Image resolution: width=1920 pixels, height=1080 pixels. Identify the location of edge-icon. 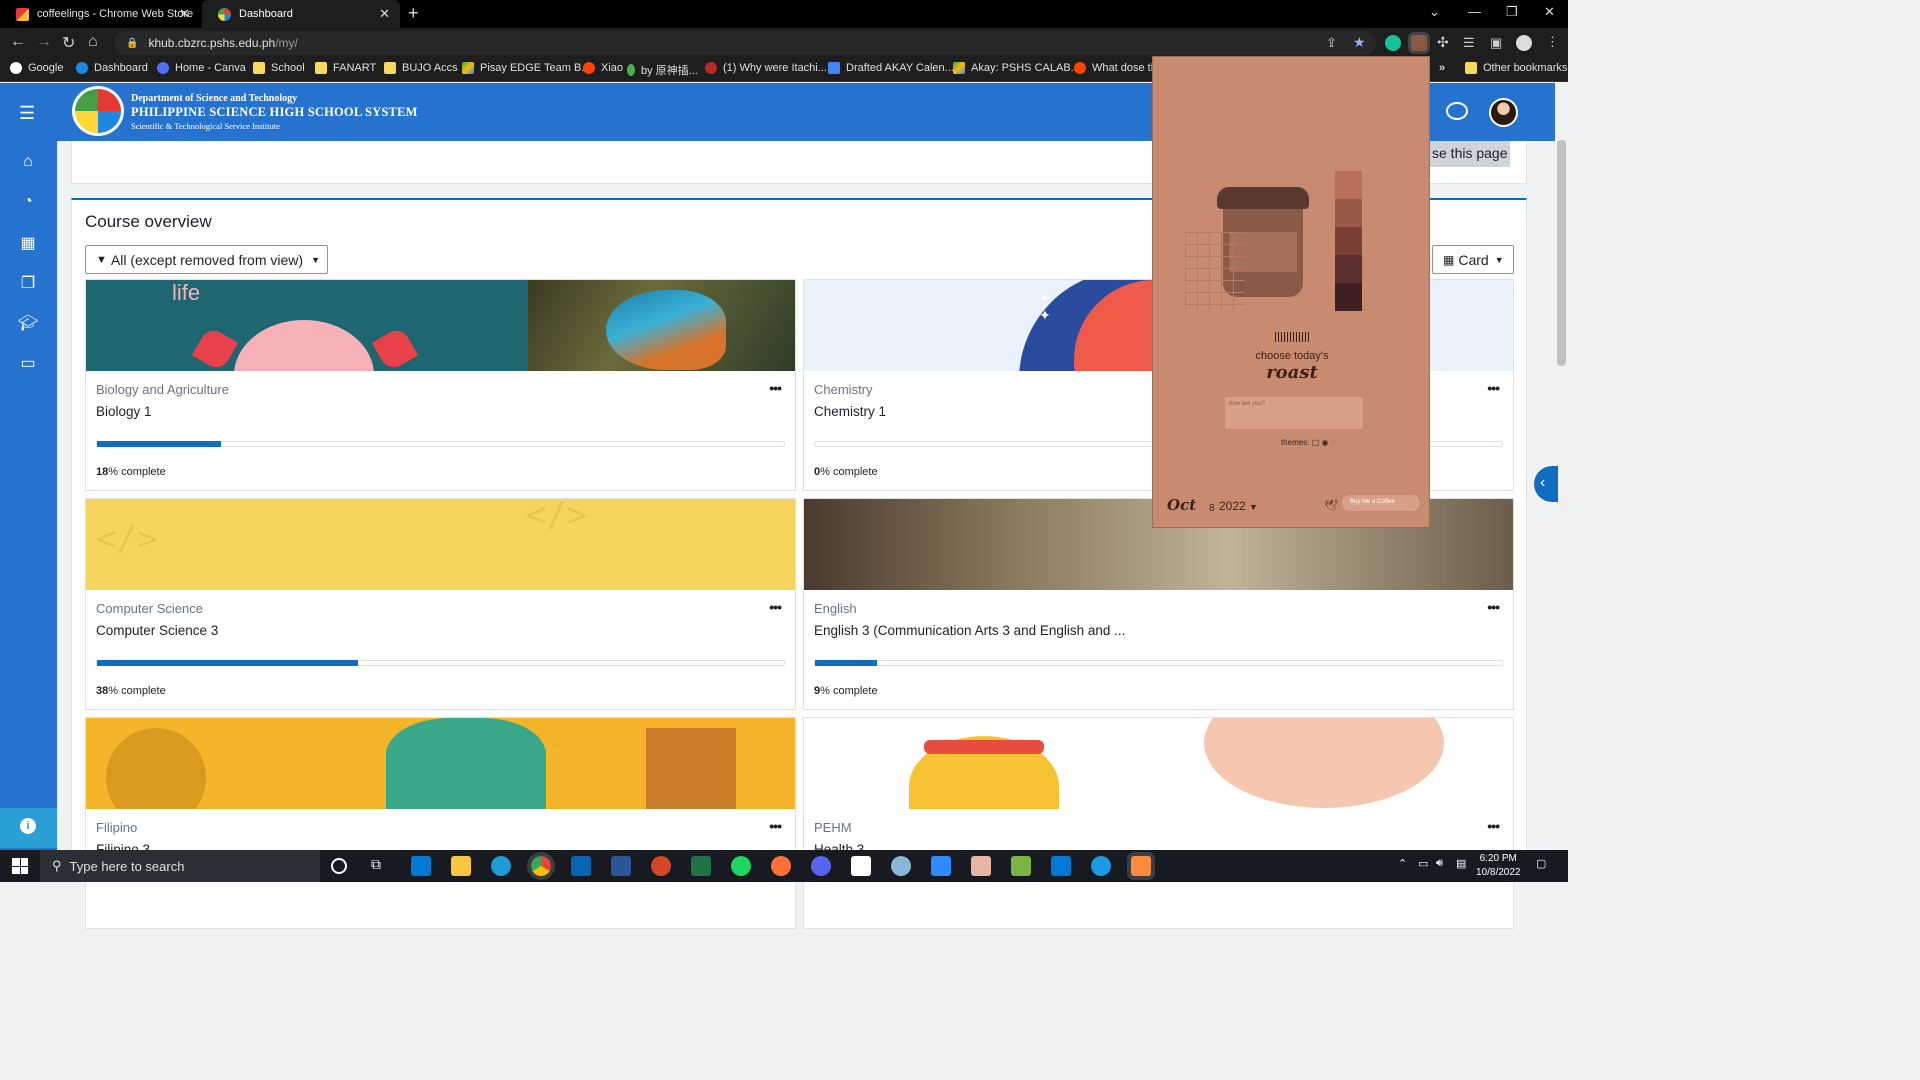
(501, 866).